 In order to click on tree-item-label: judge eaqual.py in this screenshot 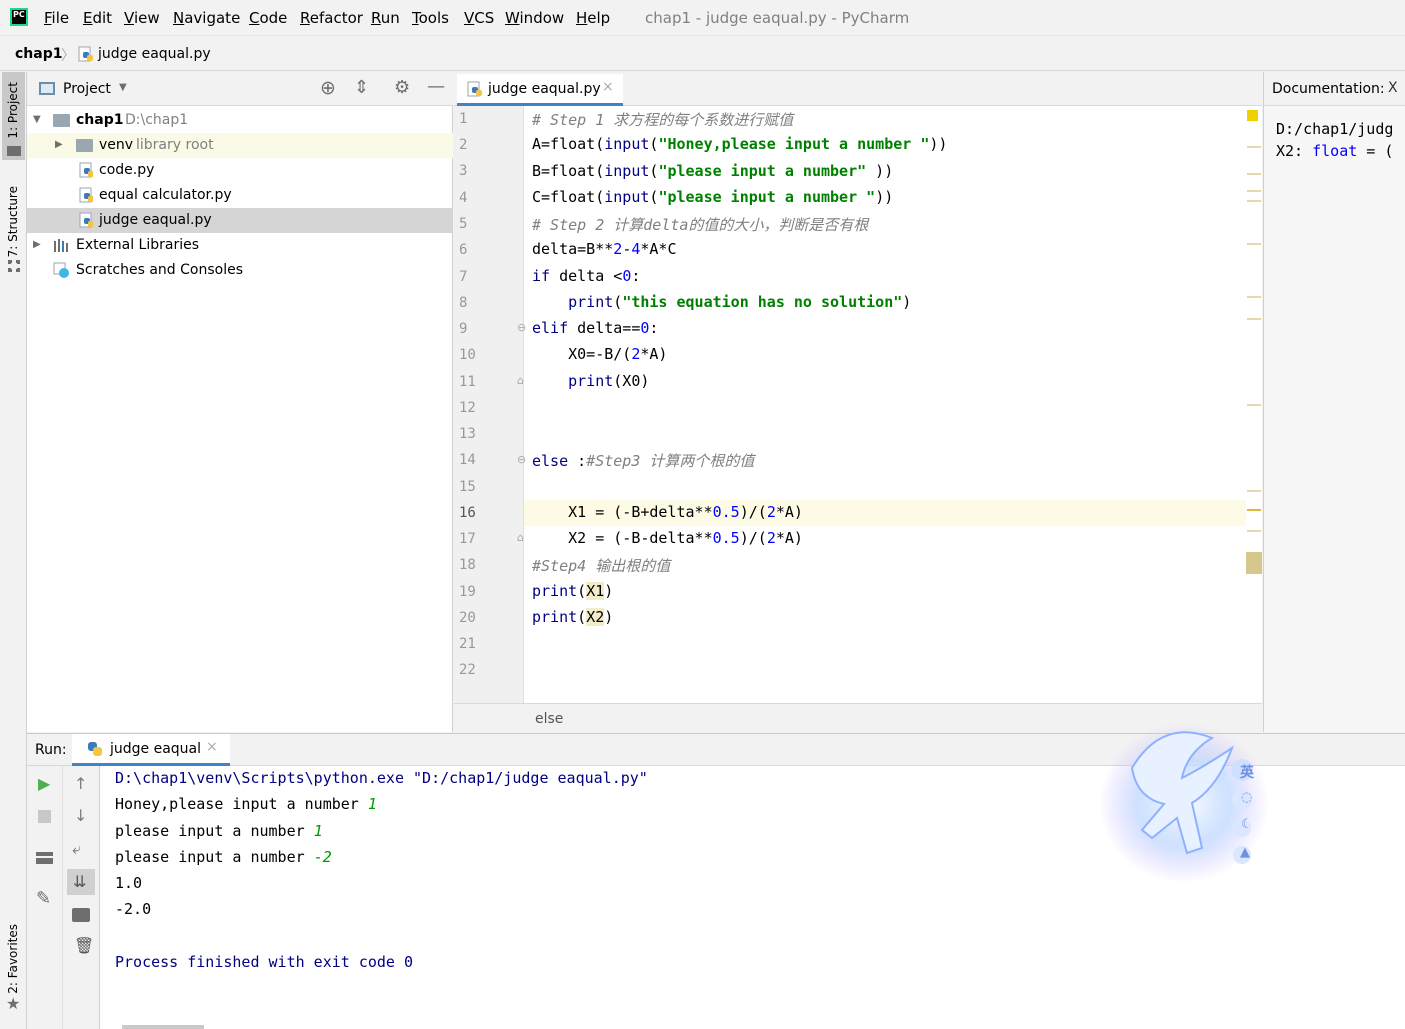, I will do `click(155, 220)`.